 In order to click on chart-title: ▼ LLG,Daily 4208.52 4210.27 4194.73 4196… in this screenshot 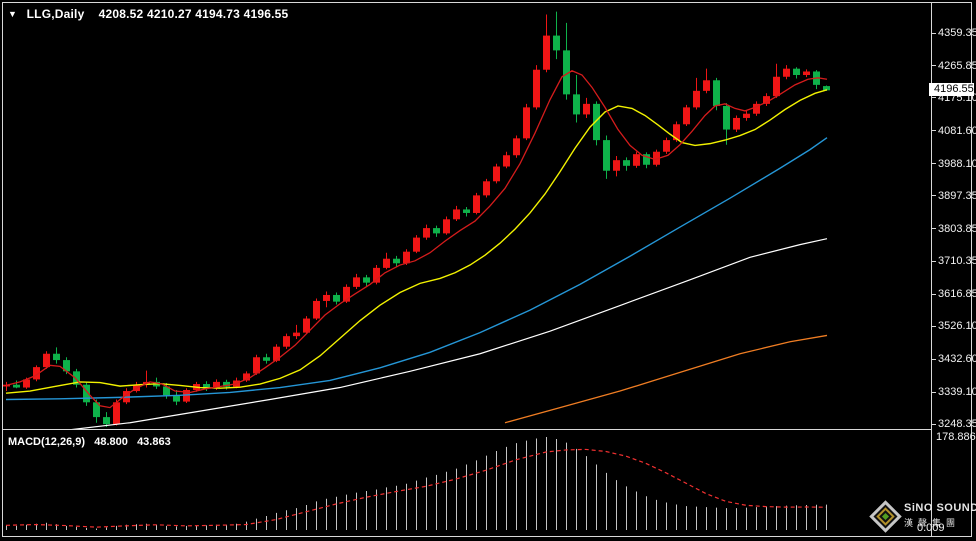, I will do `click(148, 14)`.